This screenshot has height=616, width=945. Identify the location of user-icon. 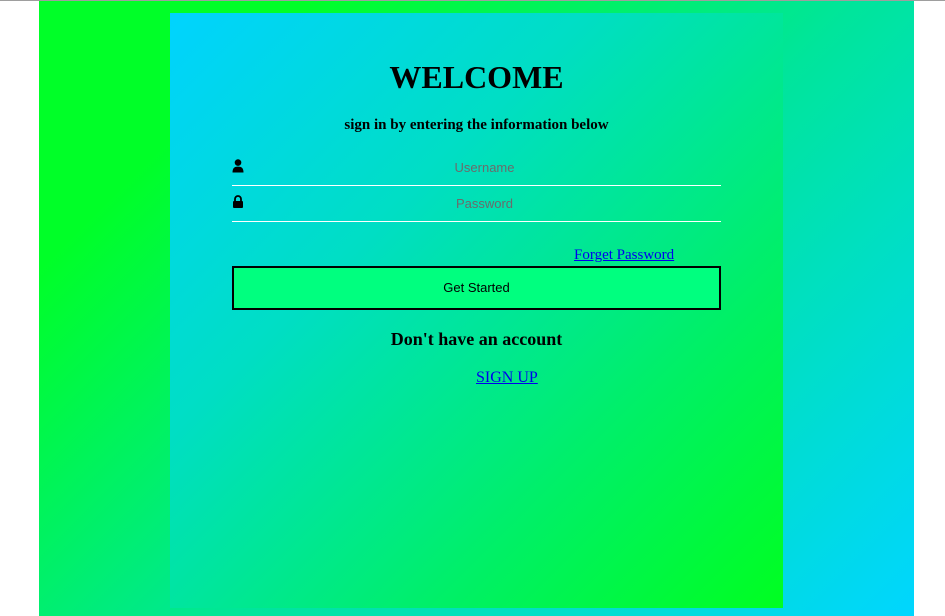
(238, 166).